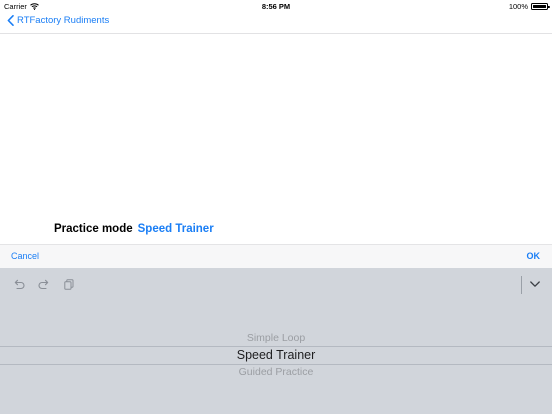 The image size is (552, 414). Describe the element at coordinates (549, 6) in the screenshot. I see `battery-tip` at that location.